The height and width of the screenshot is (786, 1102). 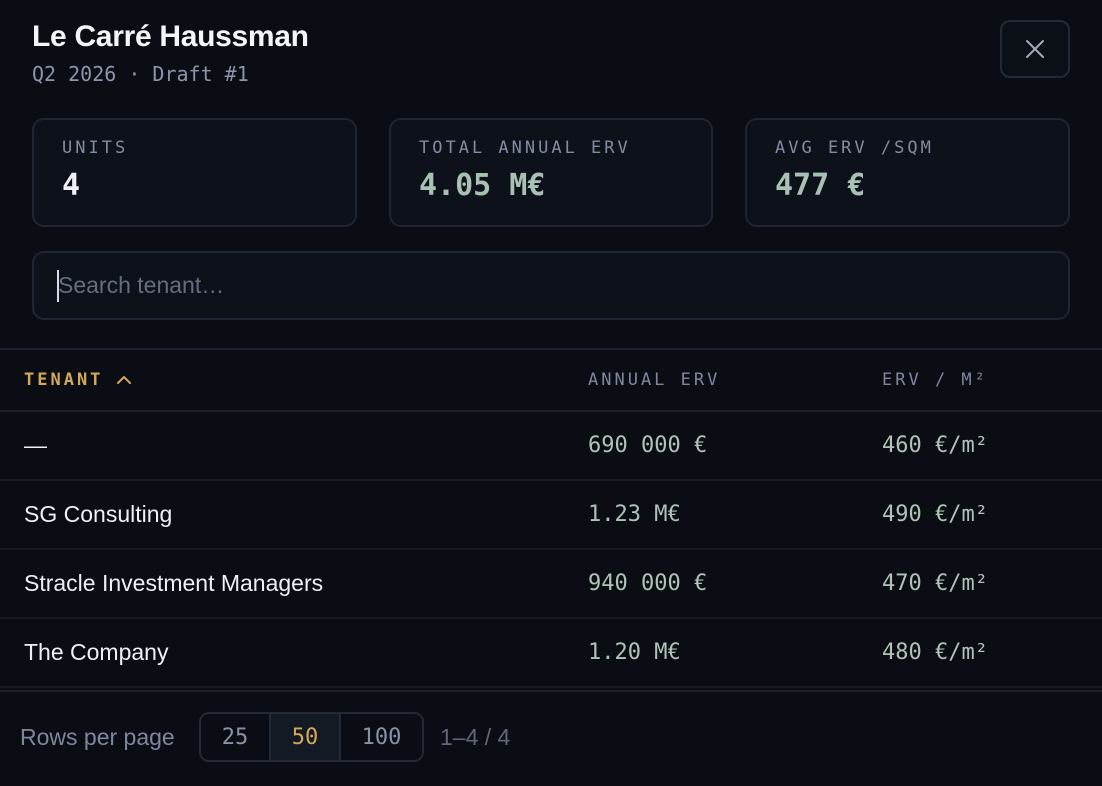 What do you see at coordinates (97, 737) in the screenshot?
I see `rows-per-page-label: Rows per page` at bounding box center [97, 737].